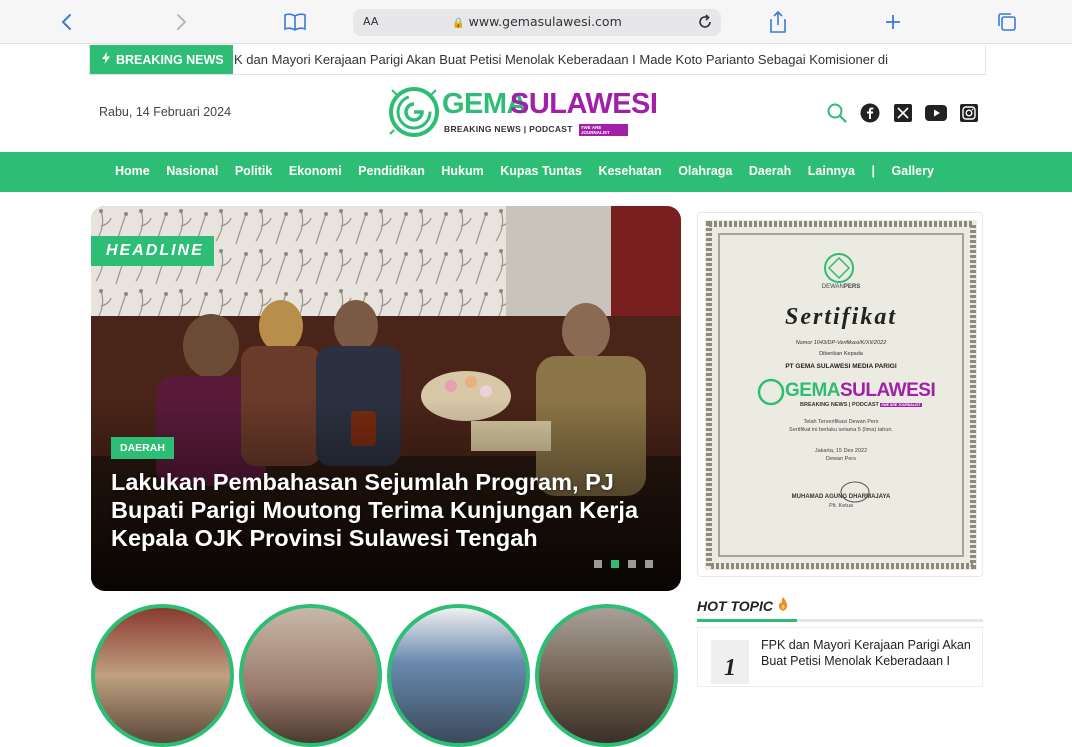  I want to click on fire-icon, so click(783, 605).